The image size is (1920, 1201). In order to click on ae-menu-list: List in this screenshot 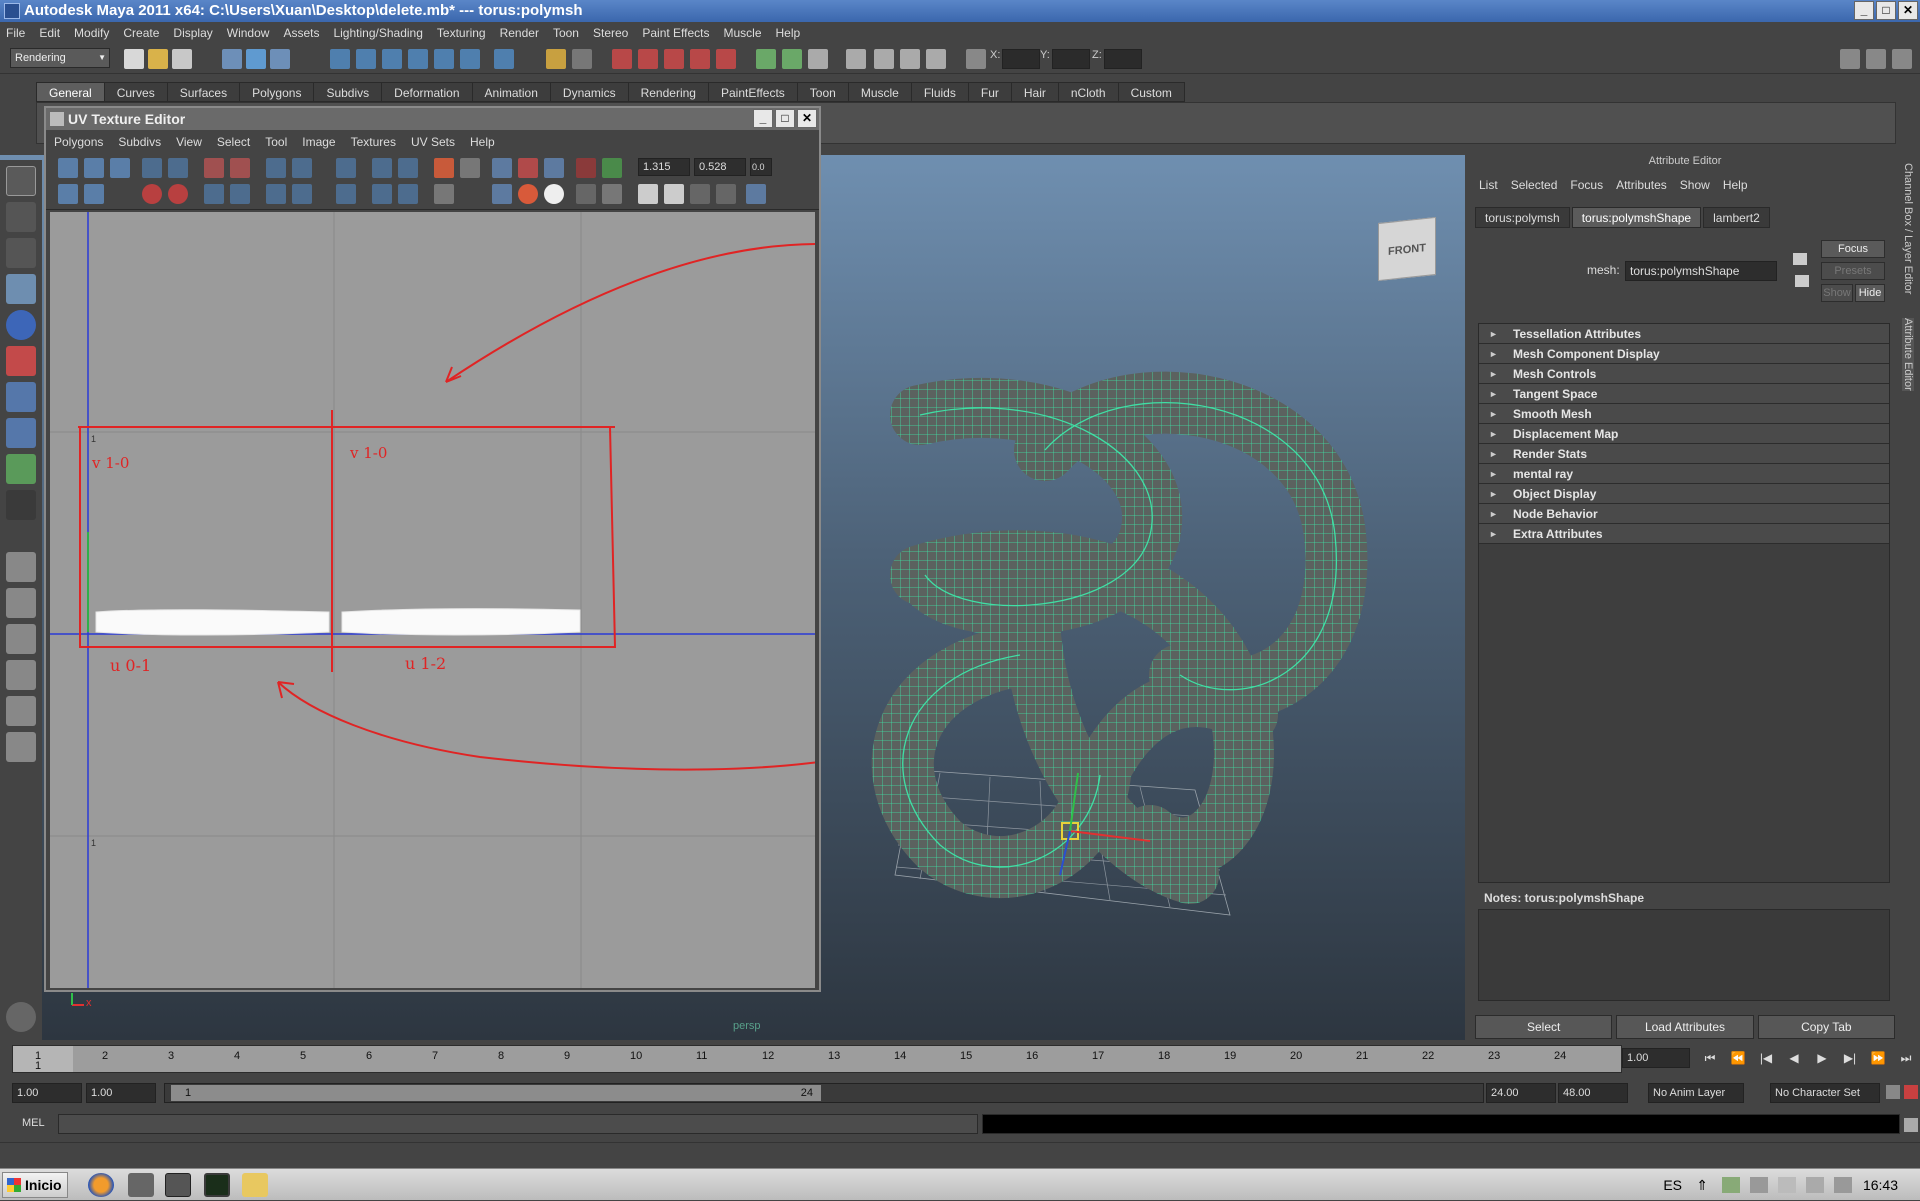, I will do `click(1488, 185)`.